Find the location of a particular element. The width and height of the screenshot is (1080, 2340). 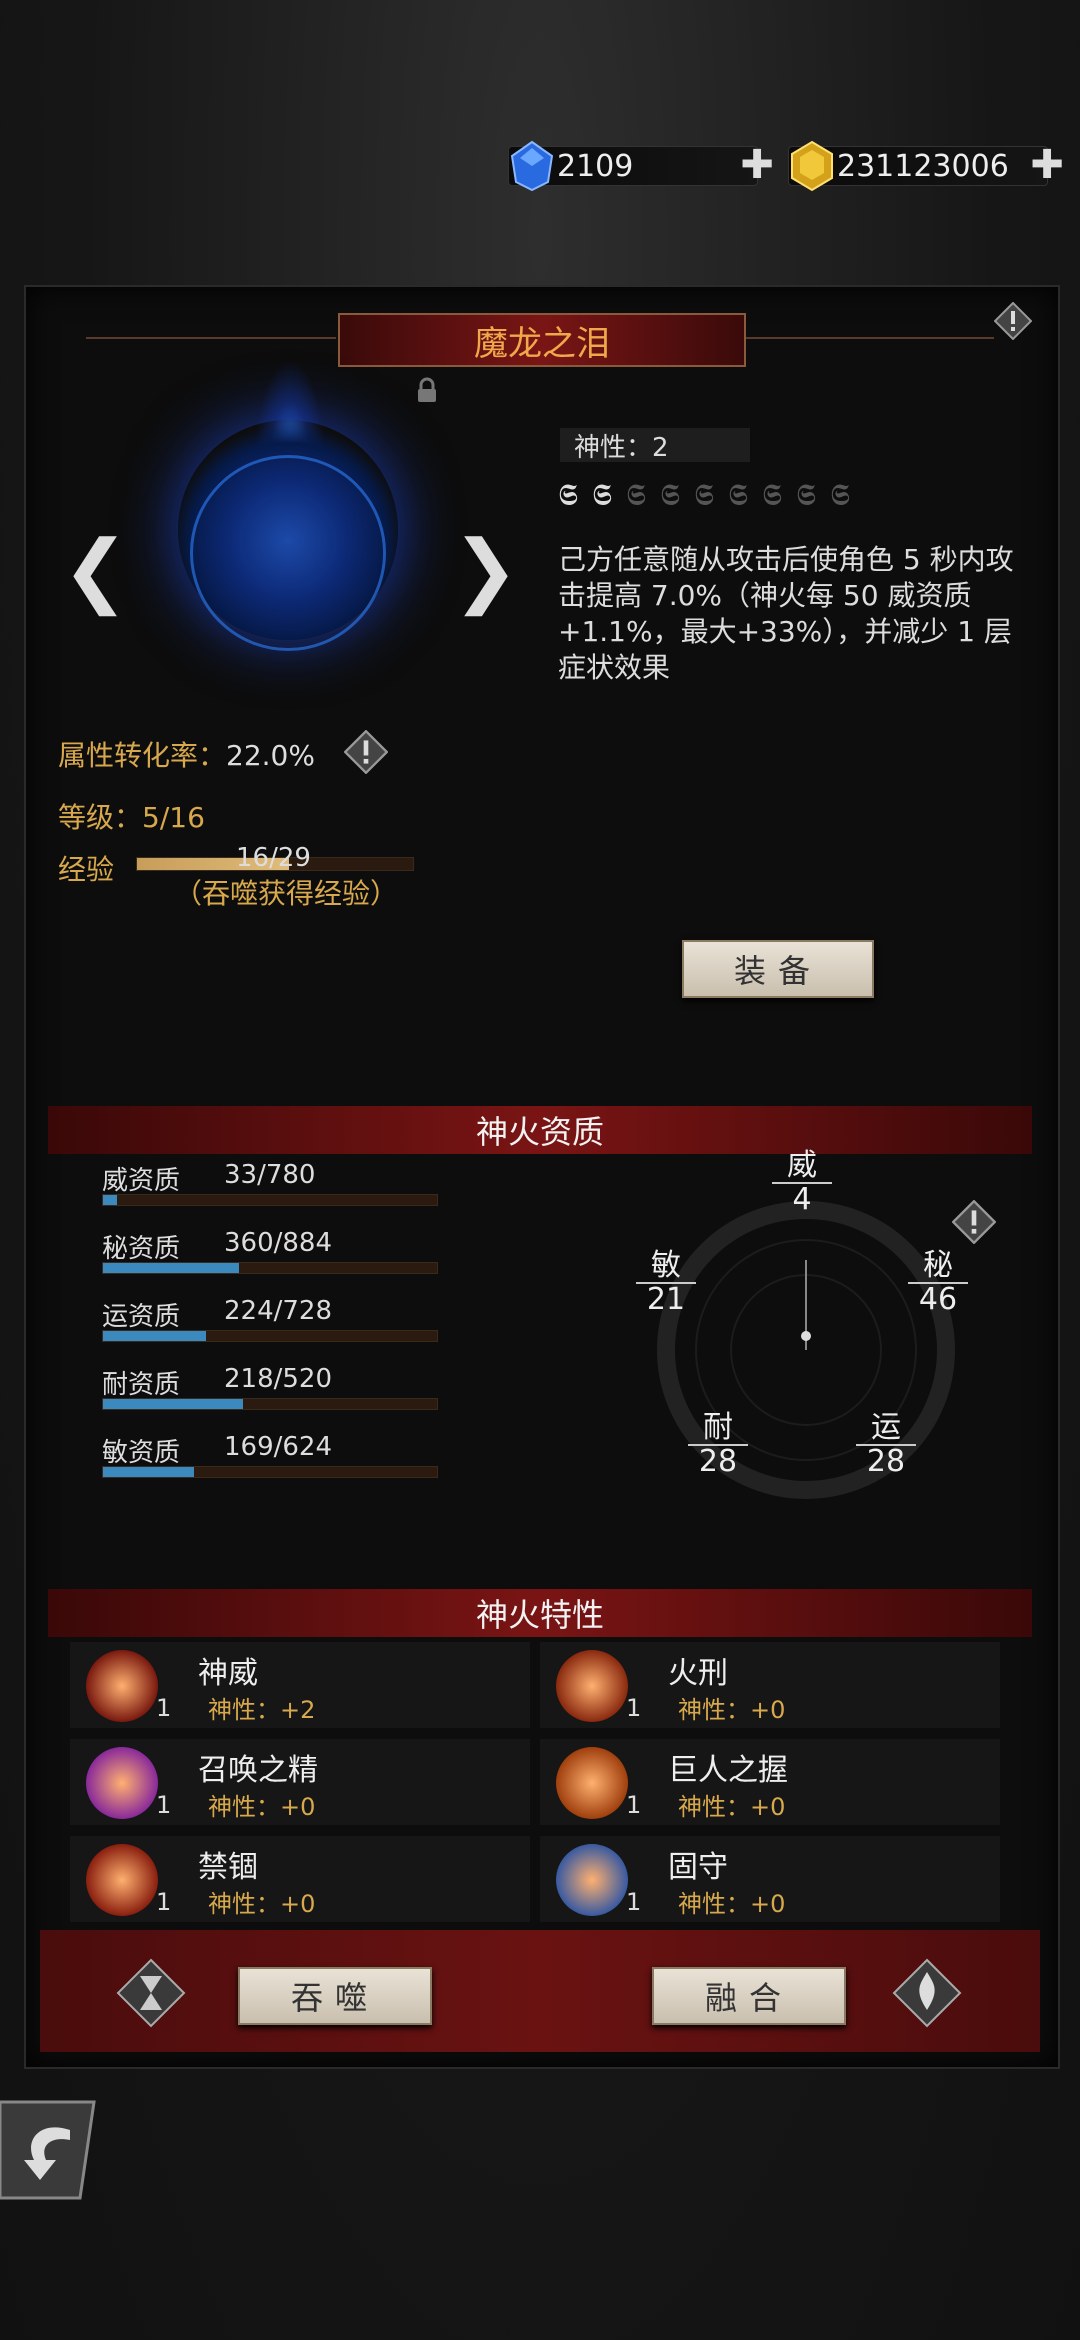

flame-icon is located at coordinates (592, 1686).